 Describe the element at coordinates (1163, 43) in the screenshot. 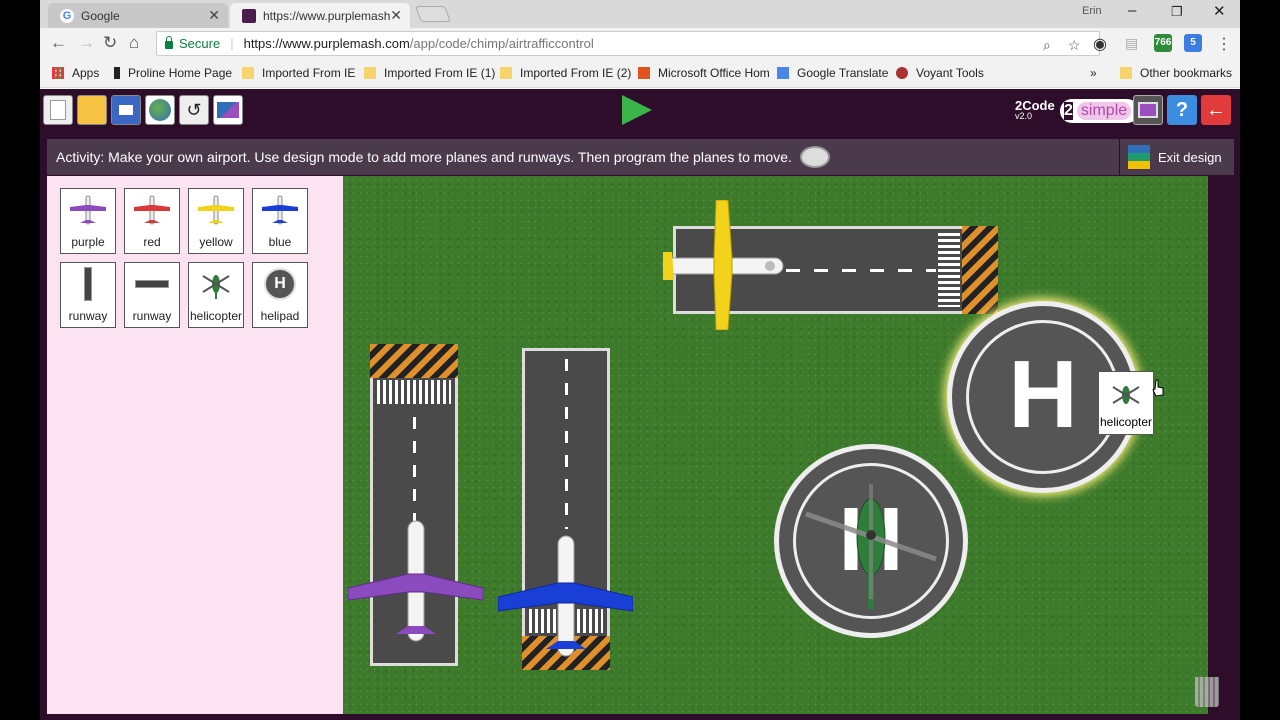

I see `extension-badge-icon: 766` at that location.